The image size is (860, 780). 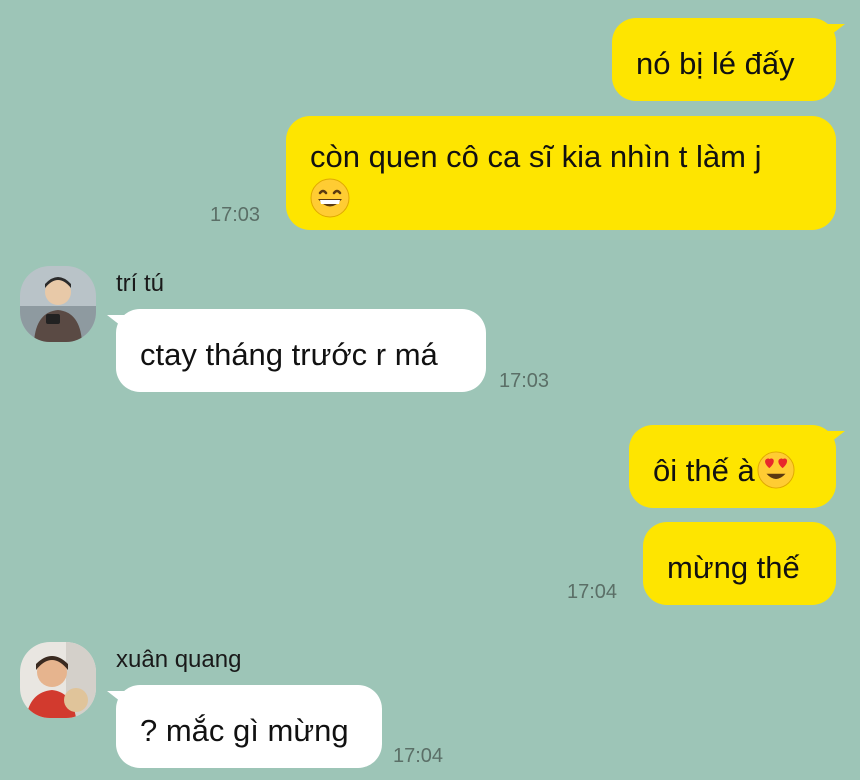 What do you see at coordinates (536, 156) in the screenshot?
I see `message-text: còn quen cô ca sĩ kia nhìn t làm j` at bounding box center [536, 156].